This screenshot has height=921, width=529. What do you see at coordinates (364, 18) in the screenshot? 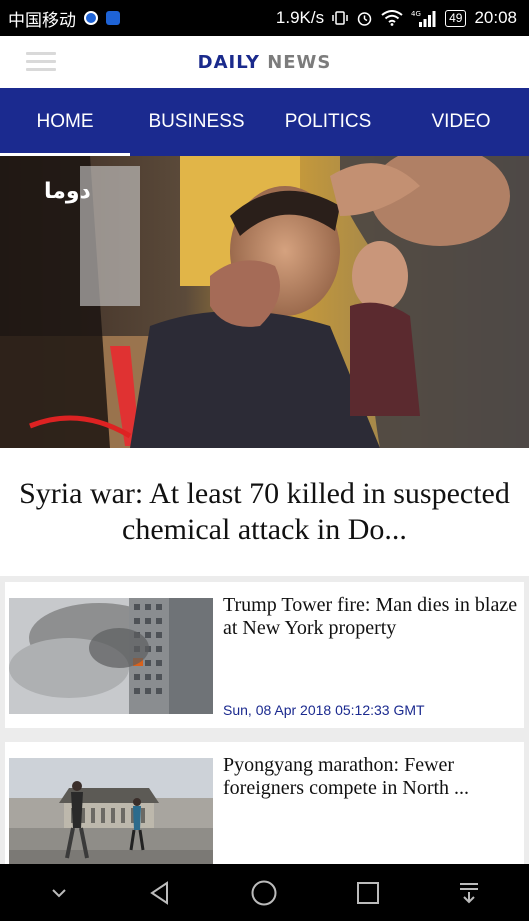
I see `alarm-icon` at bounding box center [364, 18].